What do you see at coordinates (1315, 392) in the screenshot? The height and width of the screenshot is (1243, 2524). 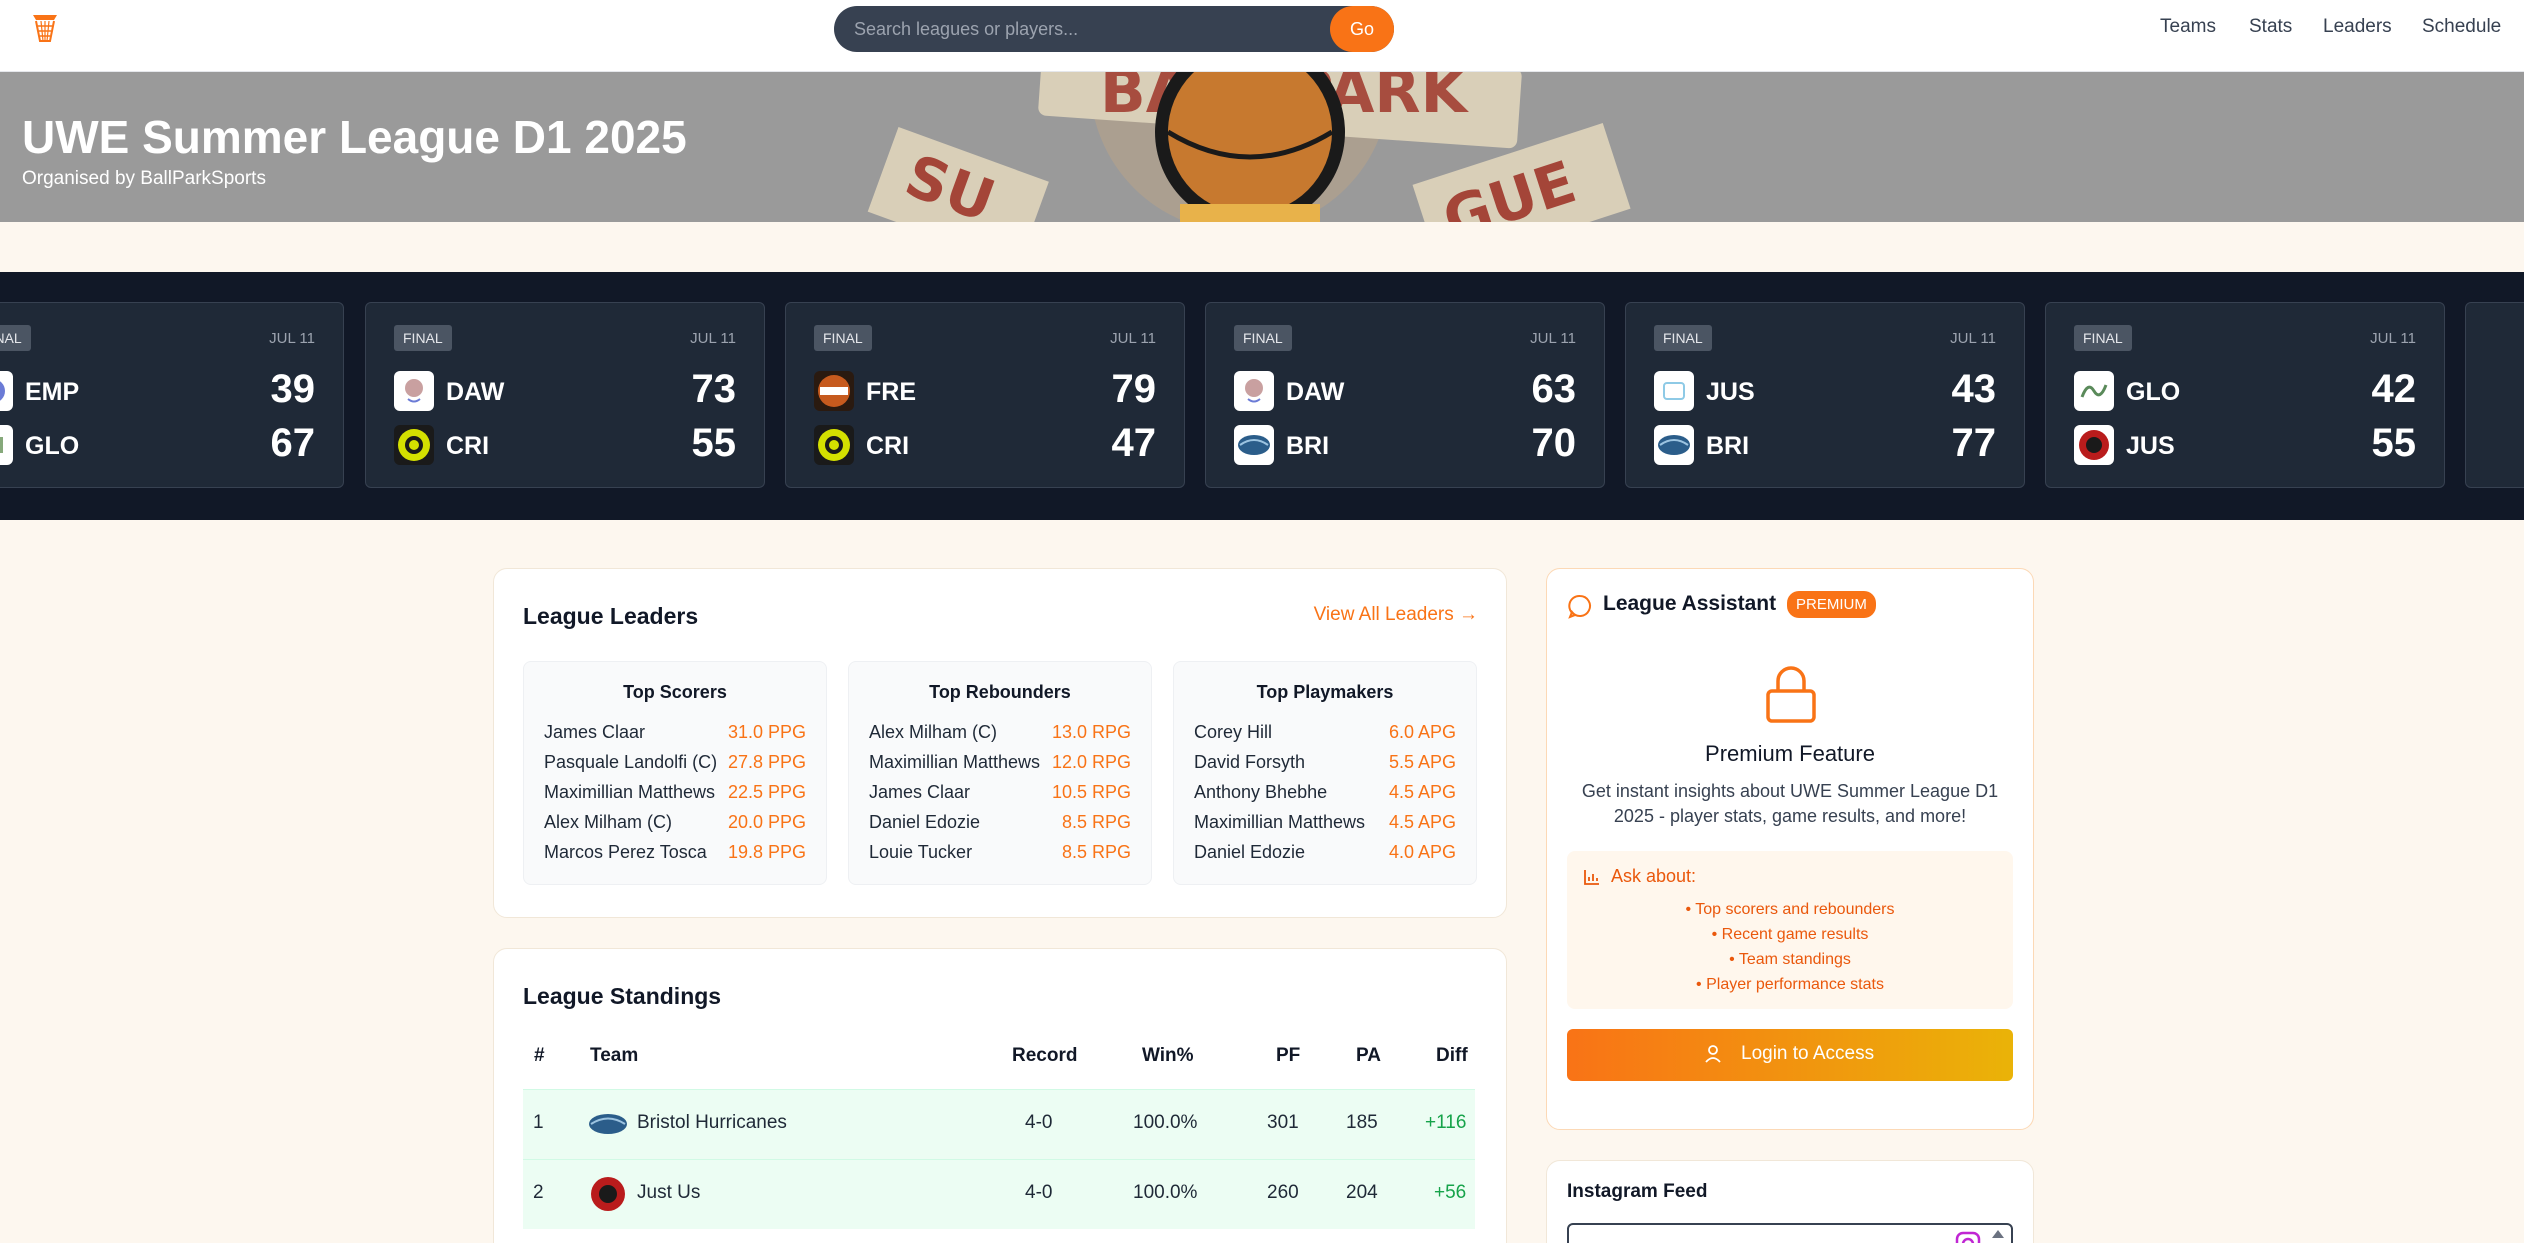 I see `team-abbreviation: DAW` at bounding box center [1315, 392].